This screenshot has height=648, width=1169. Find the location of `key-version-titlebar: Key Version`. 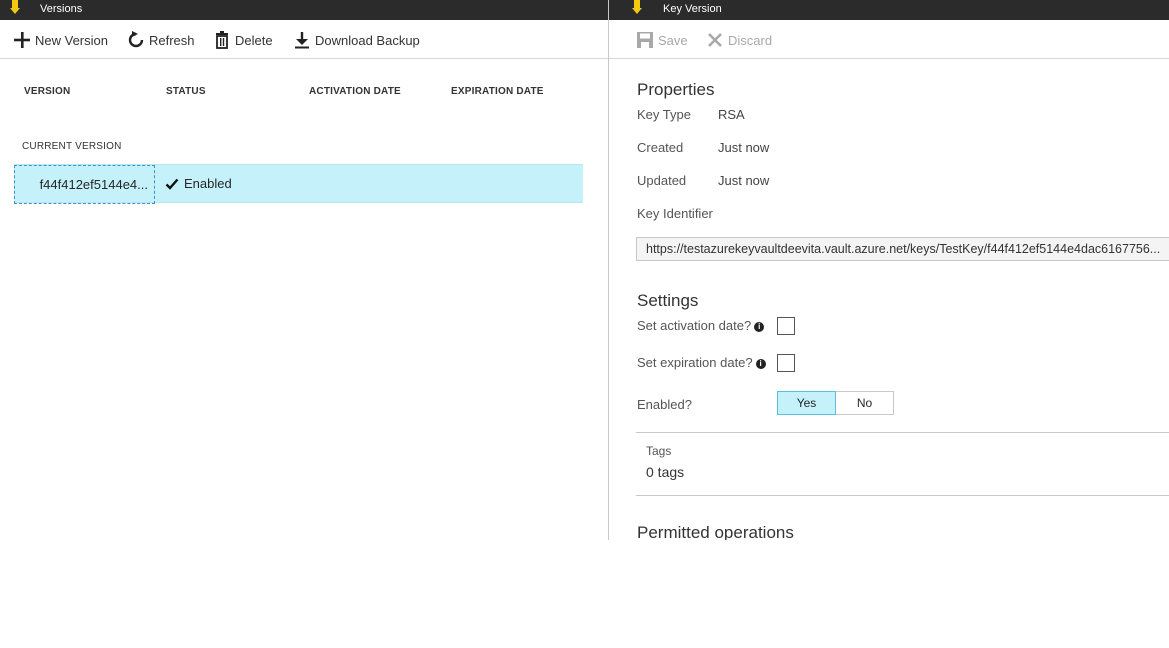

key-version-titlebar: Key Version is located at coordinates (889, 10).